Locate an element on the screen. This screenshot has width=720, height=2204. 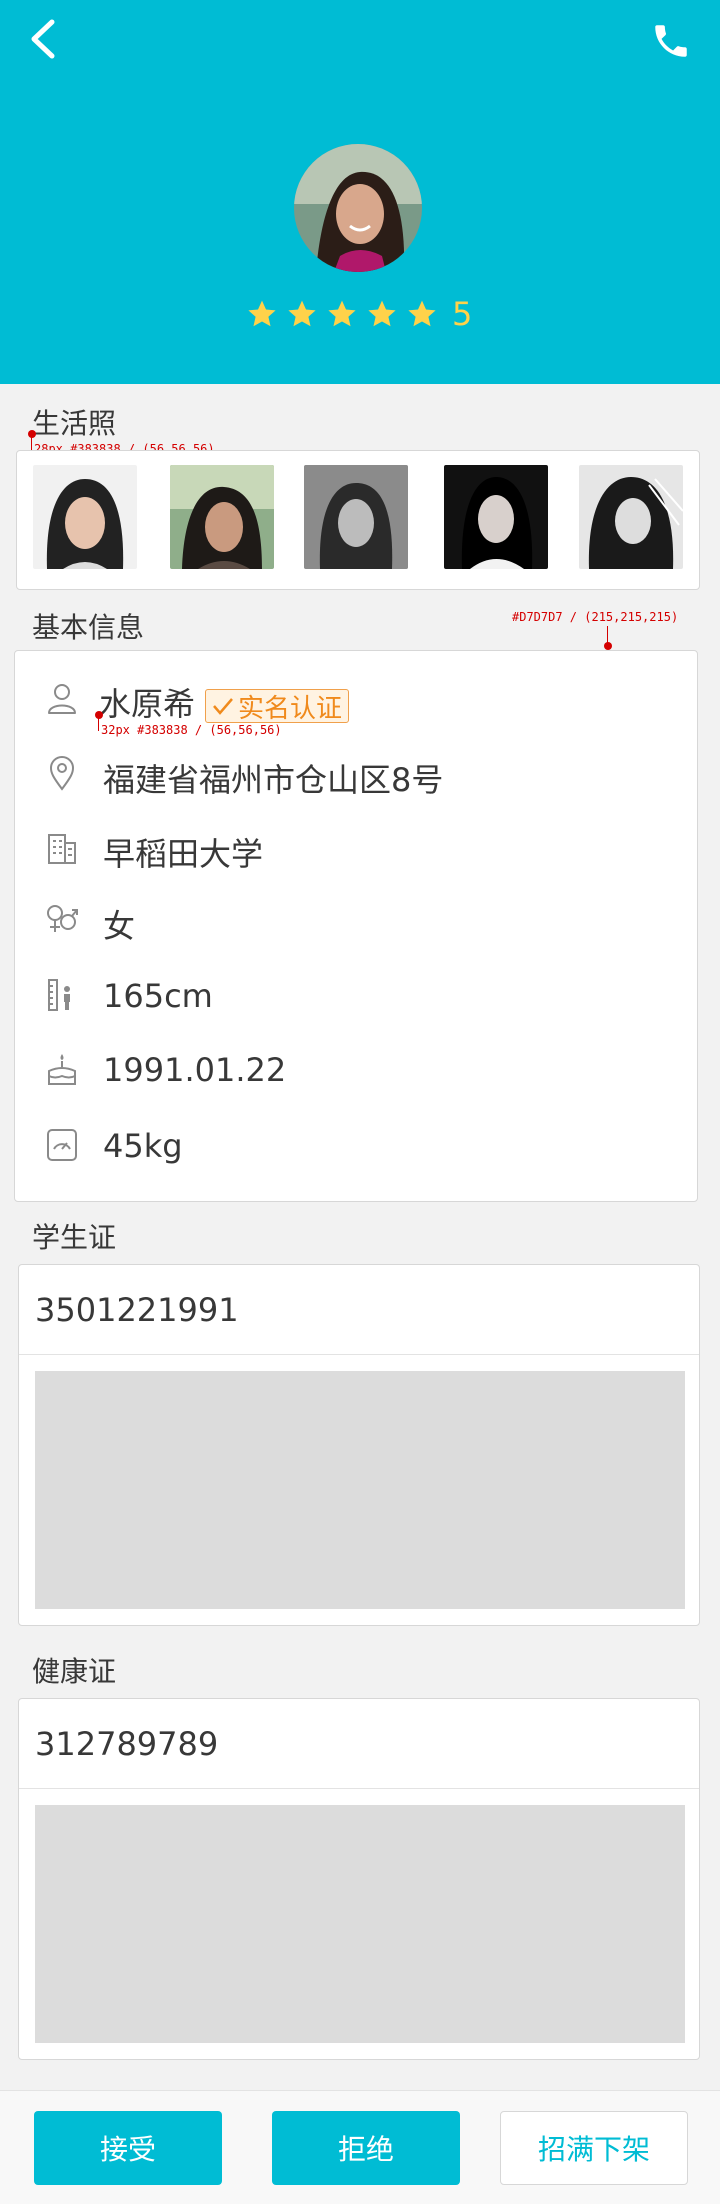
birthday-text: 1991.01.22 is located at coordinates (195, 1070).